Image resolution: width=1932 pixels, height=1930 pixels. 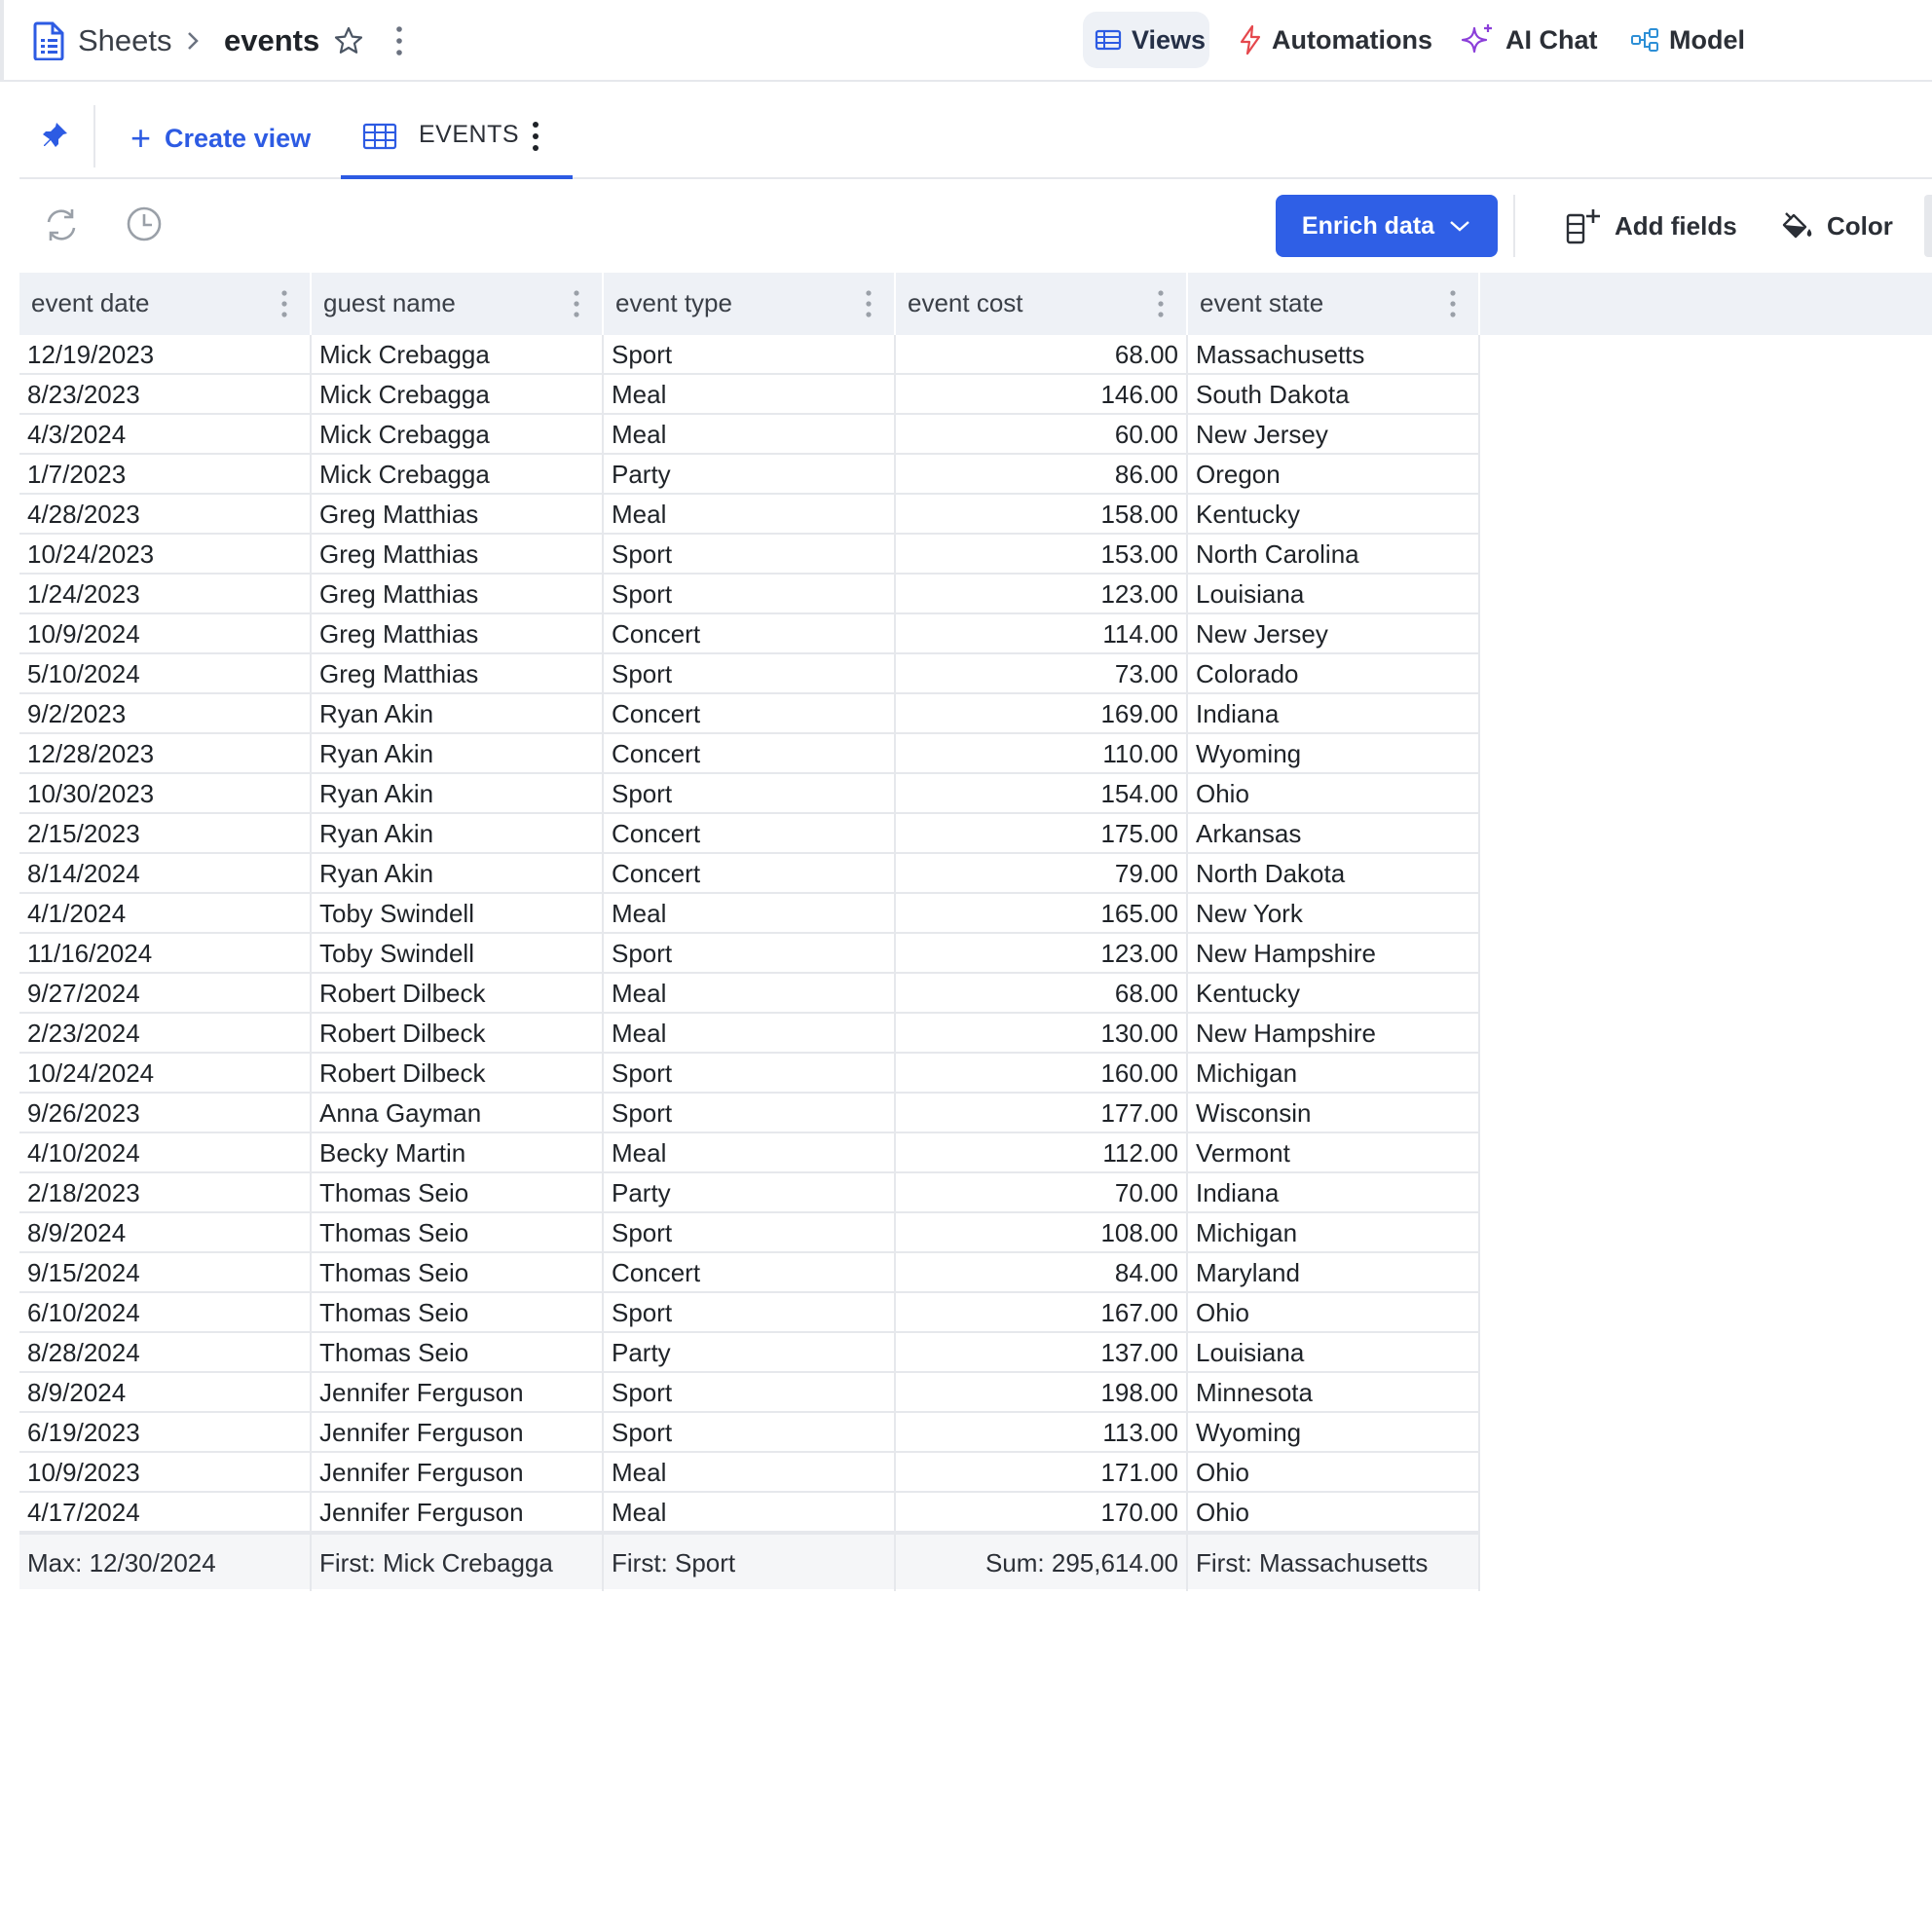 What do you see at coordinates (1042, 515) in the screenshot?
I see `table-cell: 158.00` at bounding box center [1042, 515].